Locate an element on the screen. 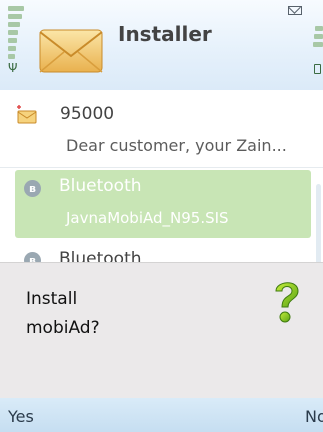 The image size is (323, 432). dialog-message: Install mobiAd? is located at coordinates (126, 314).